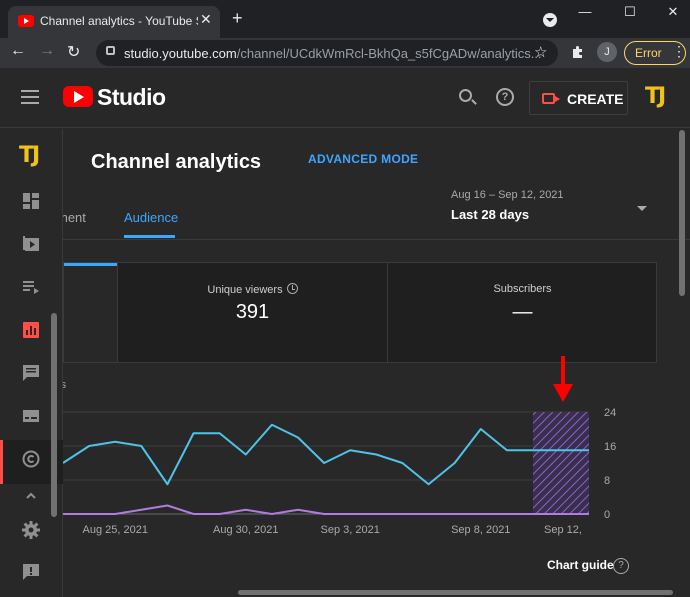 The width and height of the screenshot is (690, 597). I want to click on channel-avatar: TJ, so click(655, 96).